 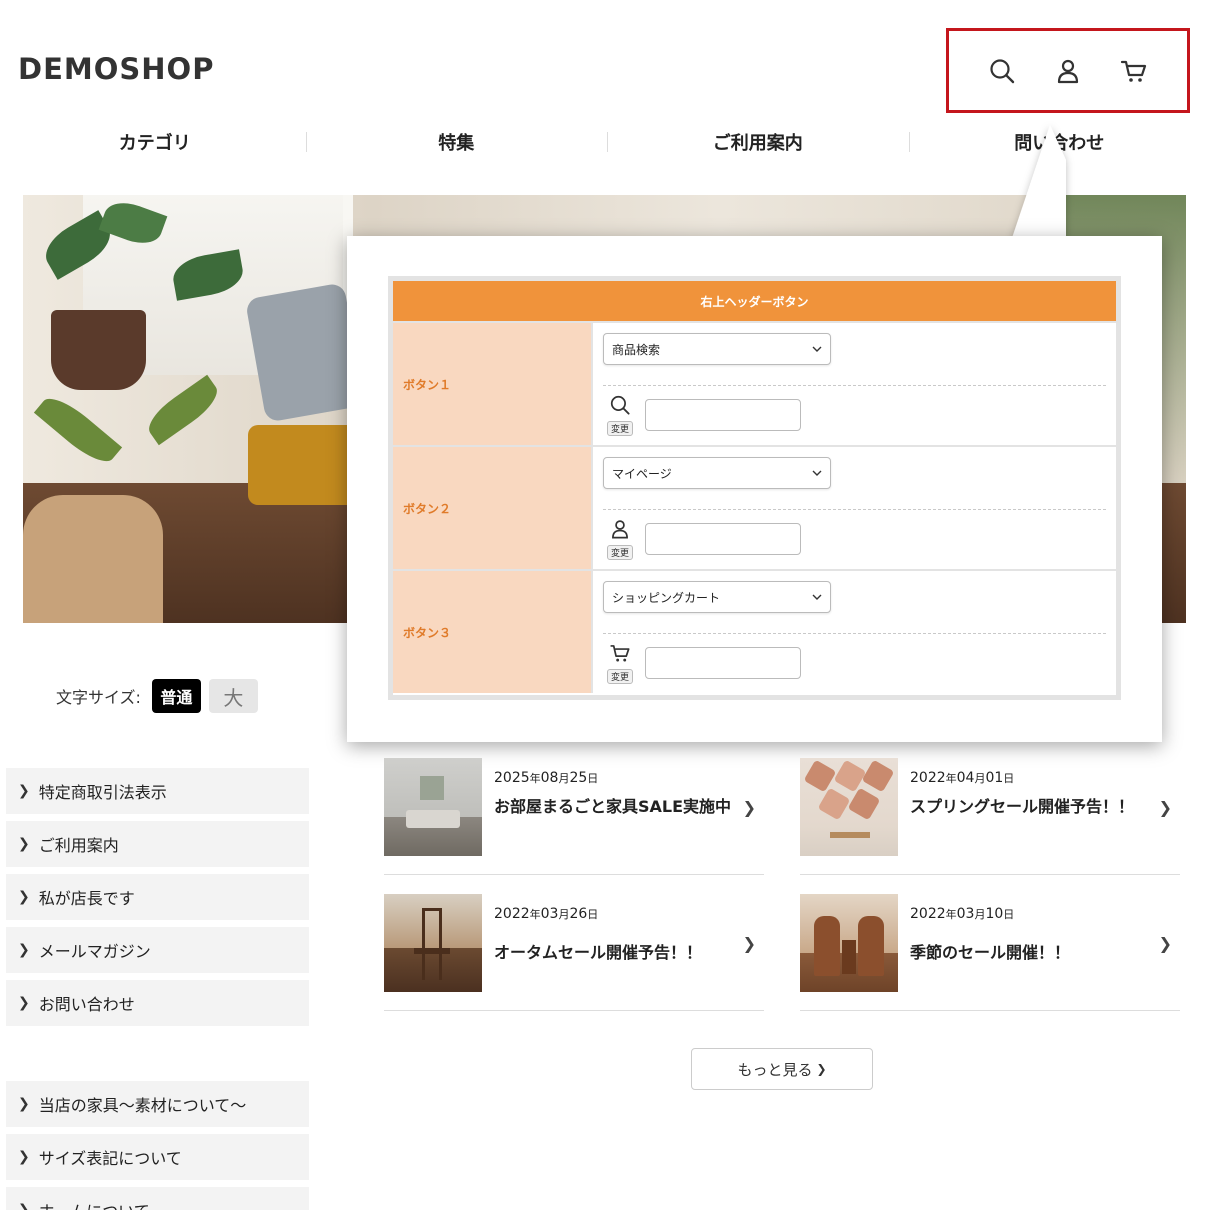 I want to click on button3-select: ショッピングカート, so click(x=717, y=597).